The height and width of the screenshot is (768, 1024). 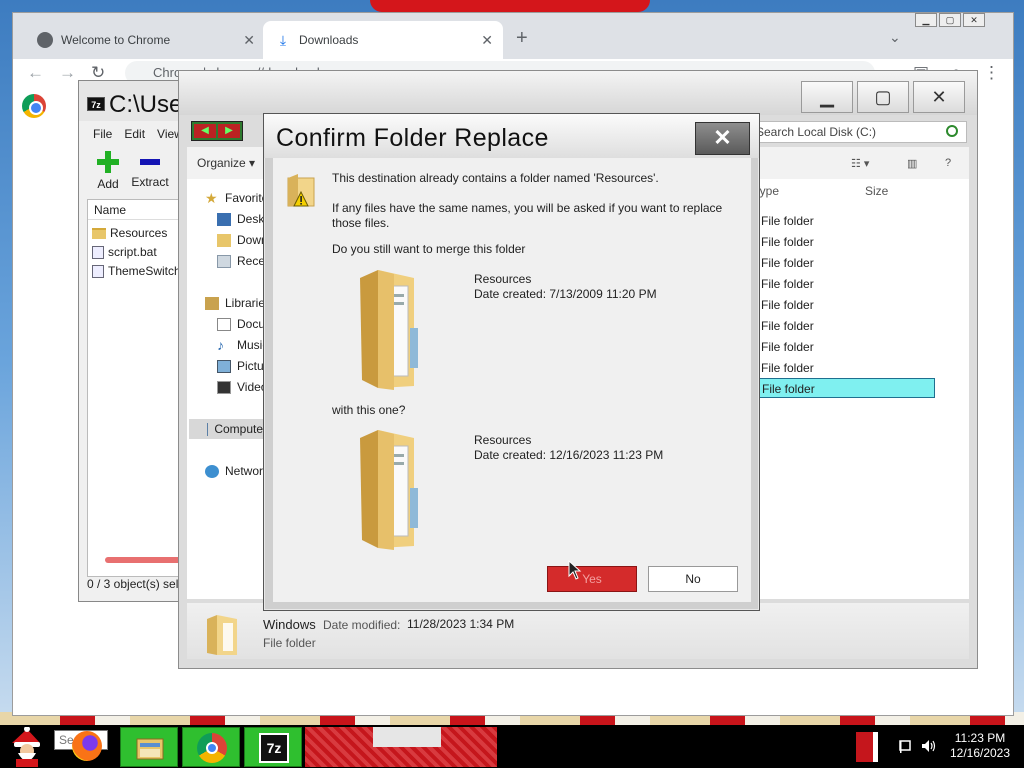 What do you see at coordinates (224, 324) in the screenshot?
I see `documents-icon` at bounding box center [224, 324].